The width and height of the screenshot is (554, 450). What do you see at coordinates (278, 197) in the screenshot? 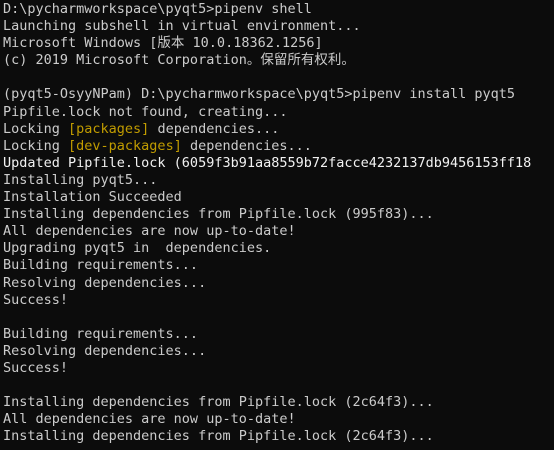
I see `terminal-line: Installation Succeeded` at bounding box center [278, 197].